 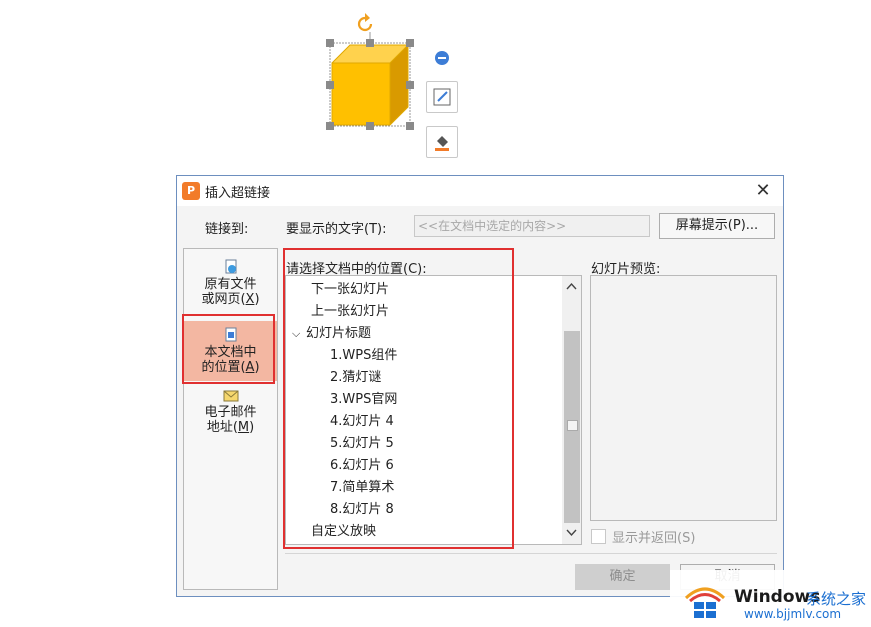 I want to click on scroll-down-icon, so click(x=571, y=533).